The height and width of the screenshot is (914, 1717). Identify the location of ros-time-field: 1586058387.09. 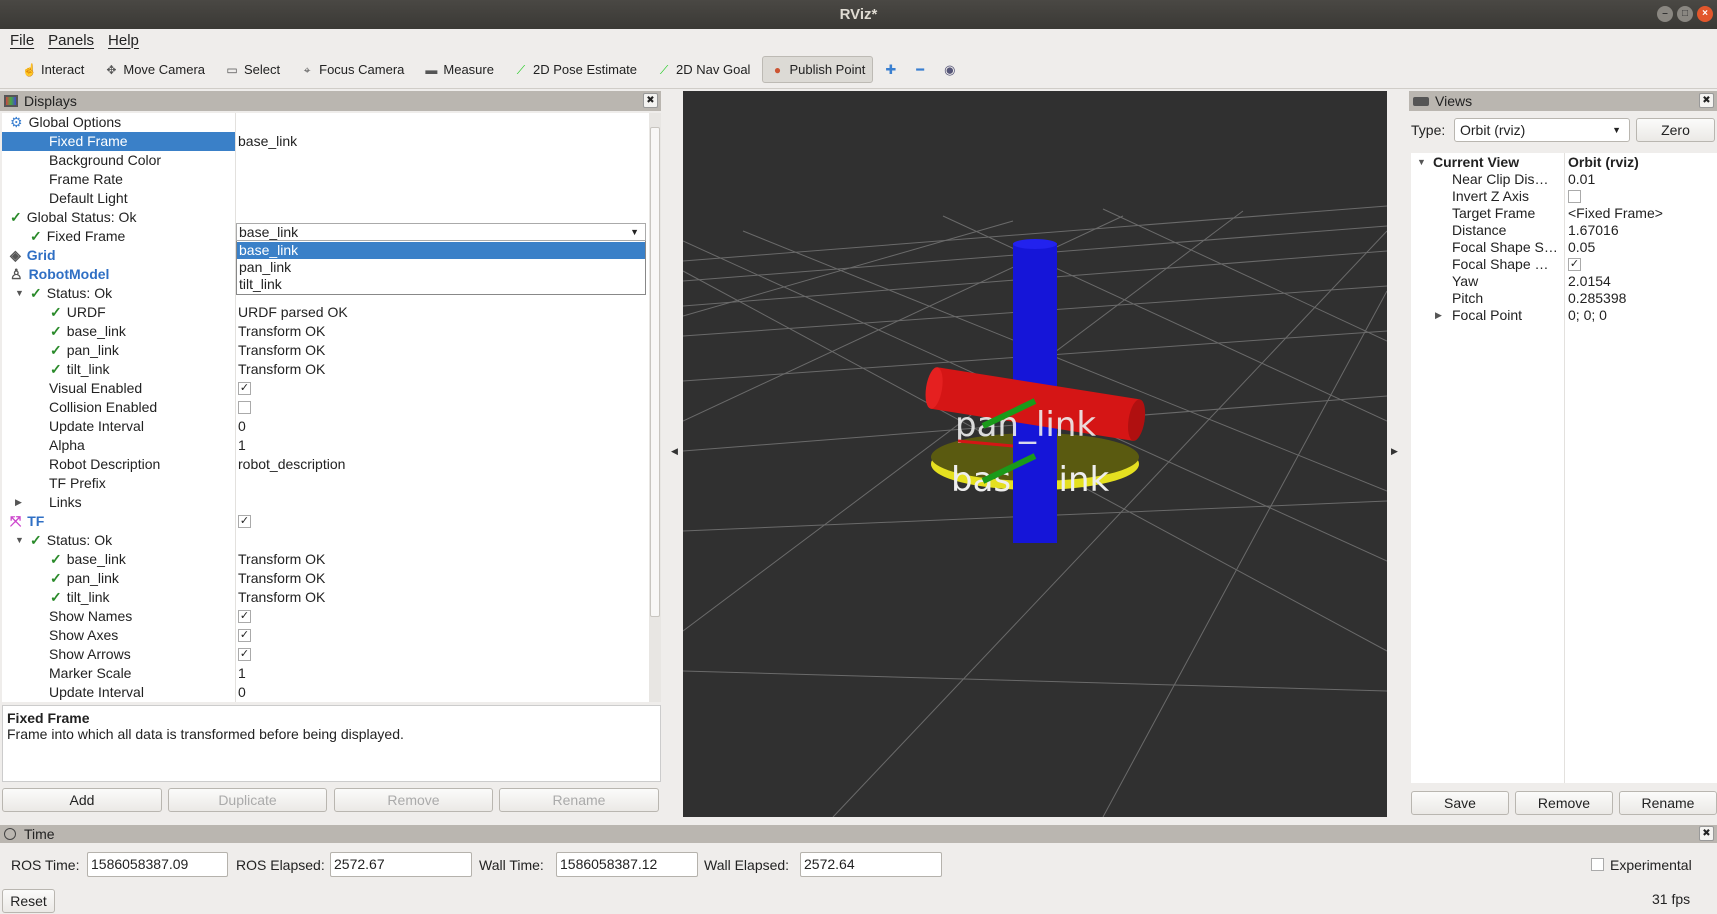
(157, 864).